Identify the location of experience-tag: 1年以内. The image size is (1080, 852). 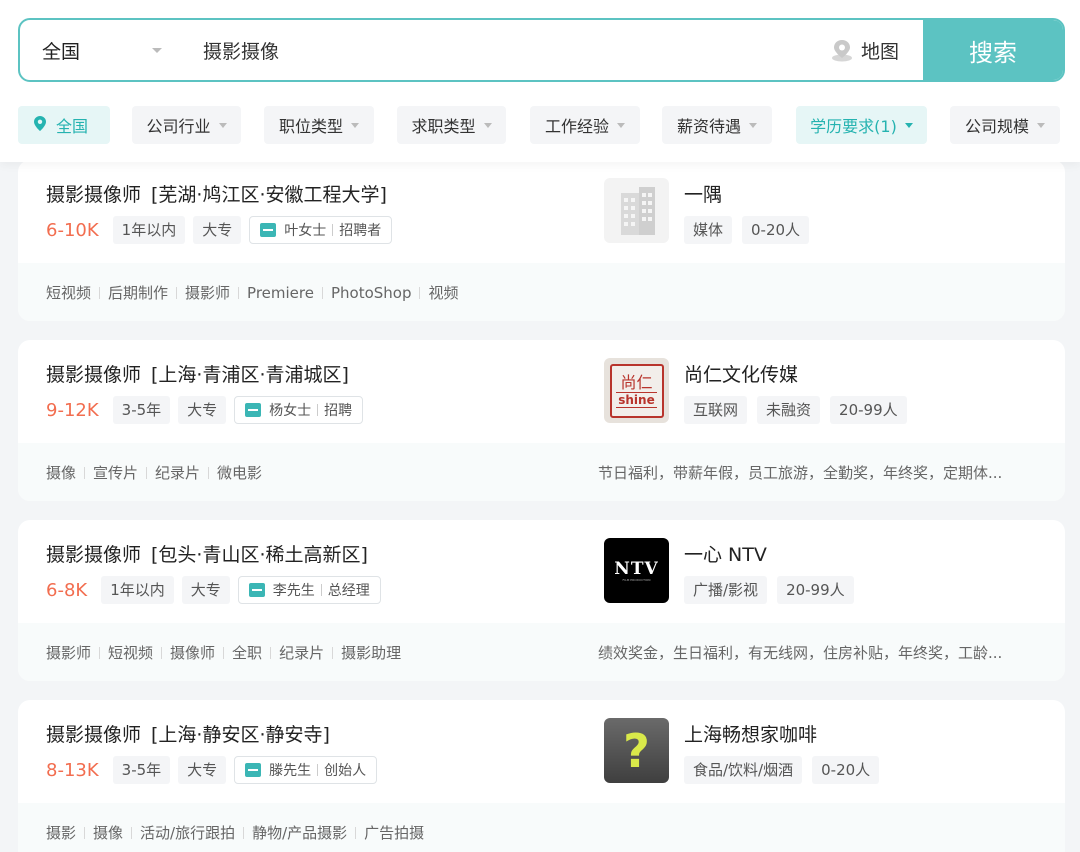
(137, 590).